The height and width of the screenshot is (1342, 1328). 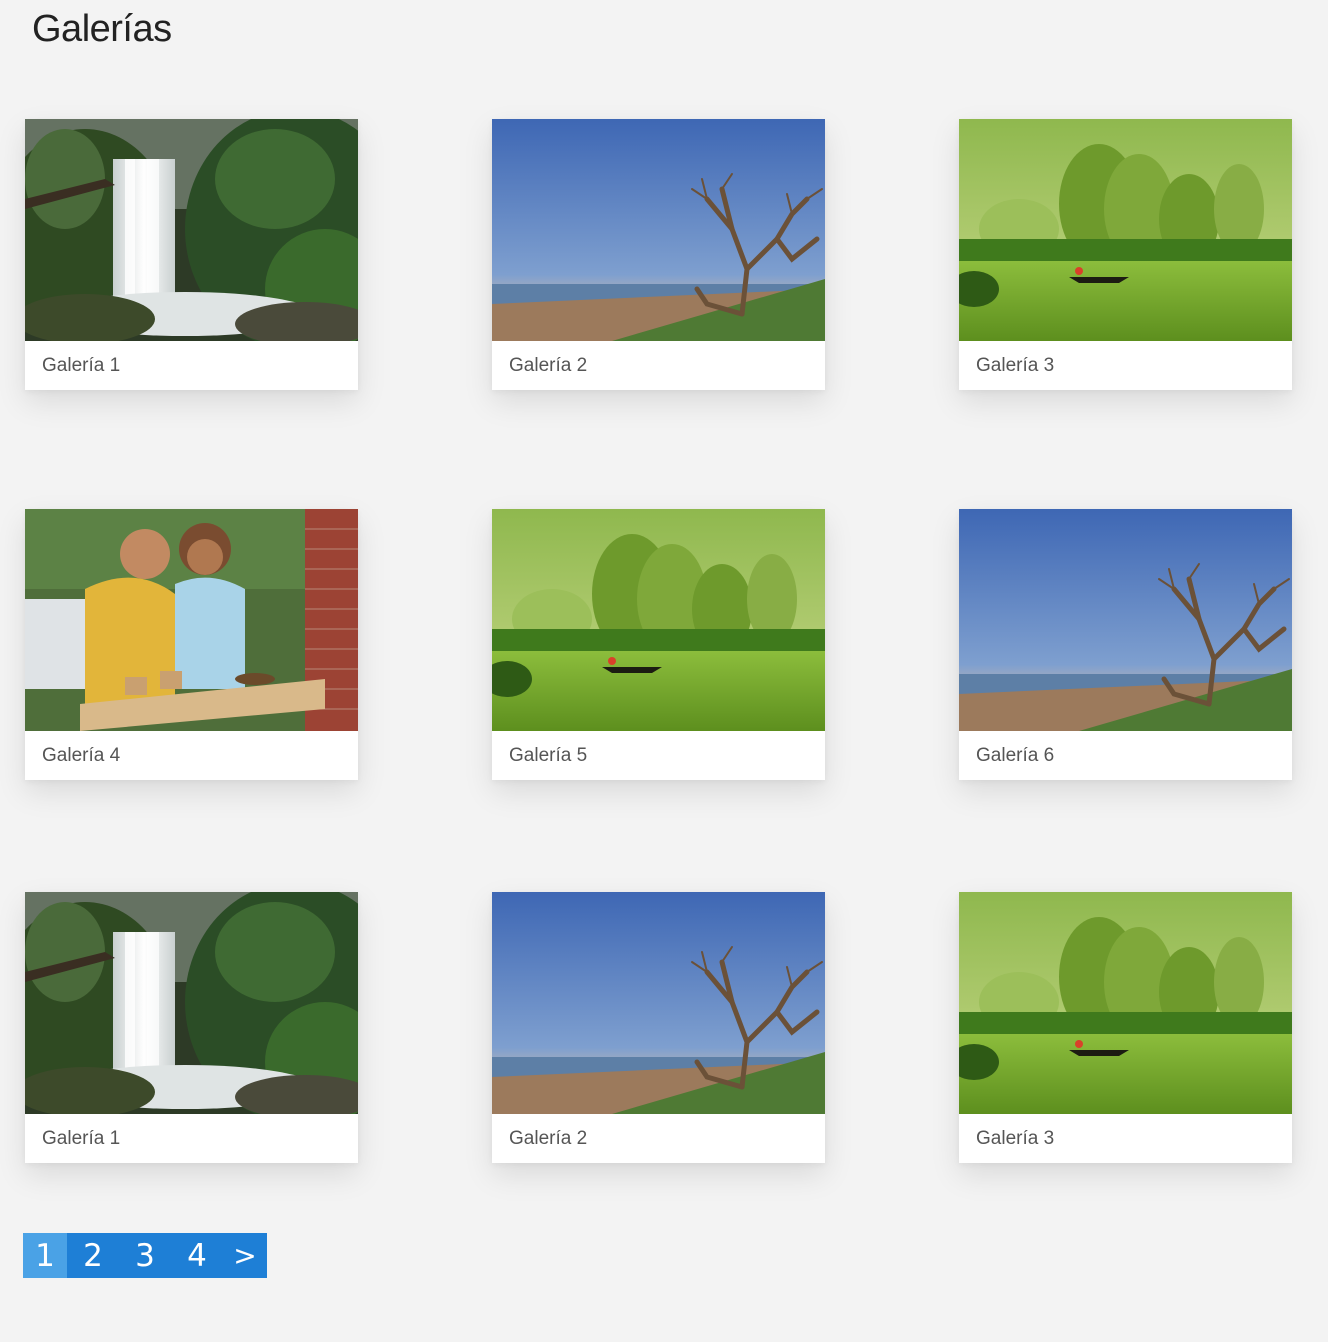 What do you see at coordinates (245, 1255) in the screenshot?
I see `next-page-button: >` at bounding box center [245, 1255].